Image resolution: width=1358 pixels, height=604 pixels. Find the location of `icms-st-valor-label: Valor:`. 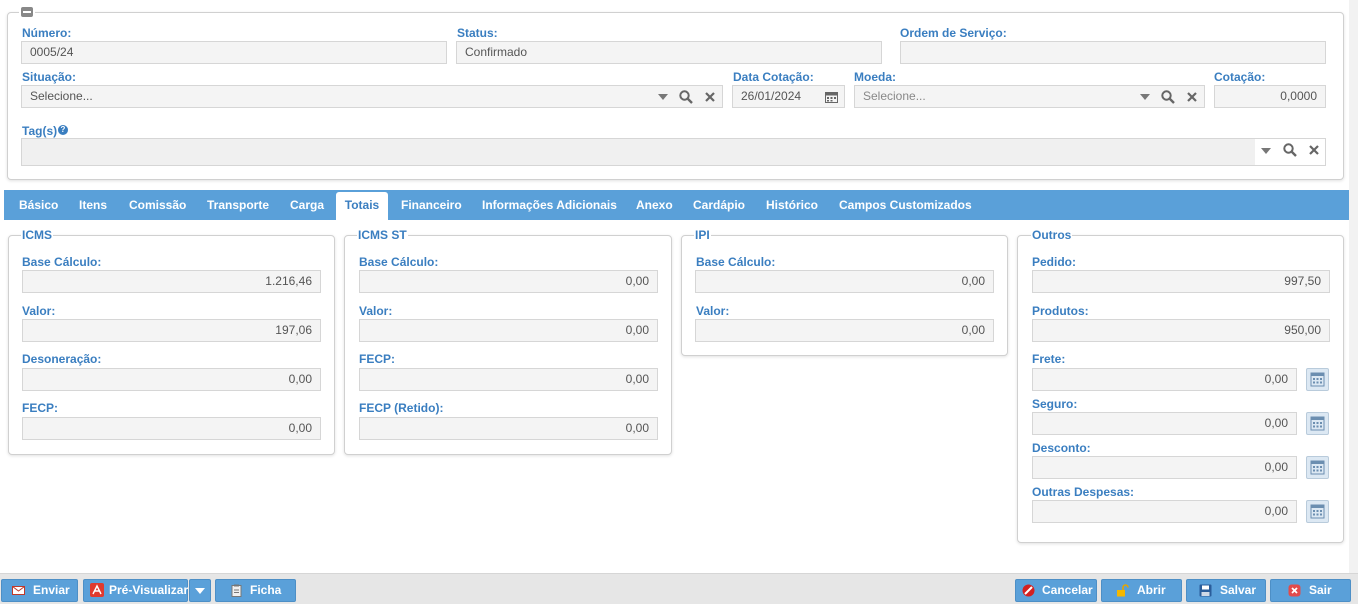

icms-st-valor-label: Valor: is located at coordinates (376, 311).